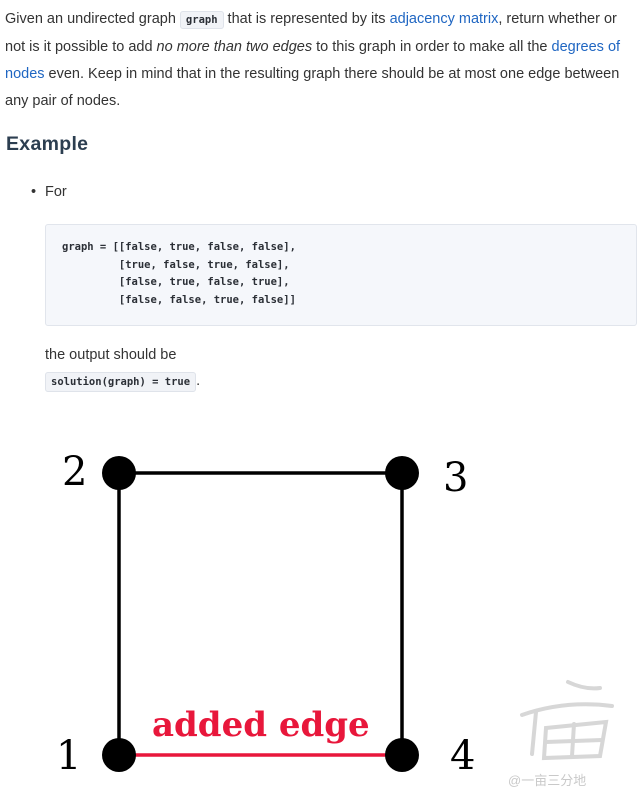 The image size is (642, 805). Describe the element at coordinates (261, 725) in the screenshot. I see `added-edge-label: added edge` at that location.